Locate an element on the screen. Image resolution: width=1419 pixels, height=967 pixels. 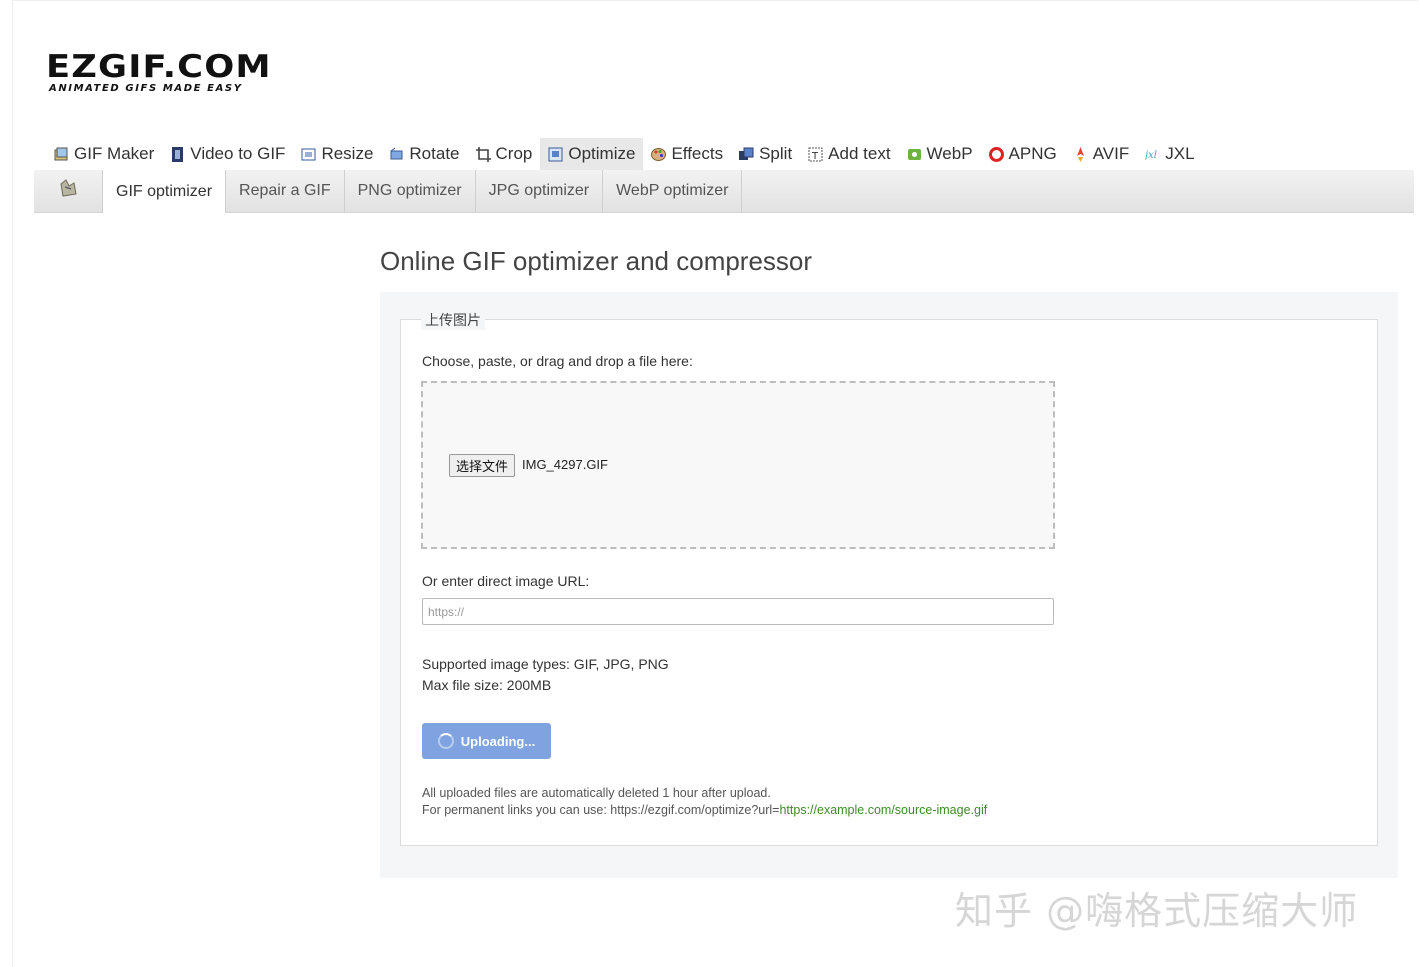
optimize-icon is located at coordinates (555, 154).